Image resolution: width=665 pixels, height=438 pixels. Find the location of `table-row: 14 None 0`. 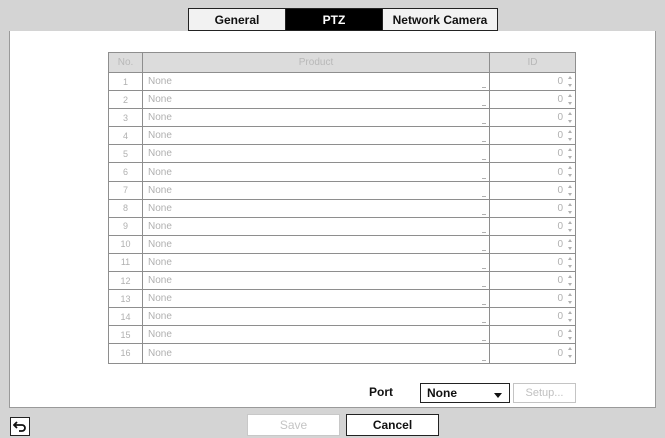

table-row: 14 None 0 is located at coordinates (342, 317).